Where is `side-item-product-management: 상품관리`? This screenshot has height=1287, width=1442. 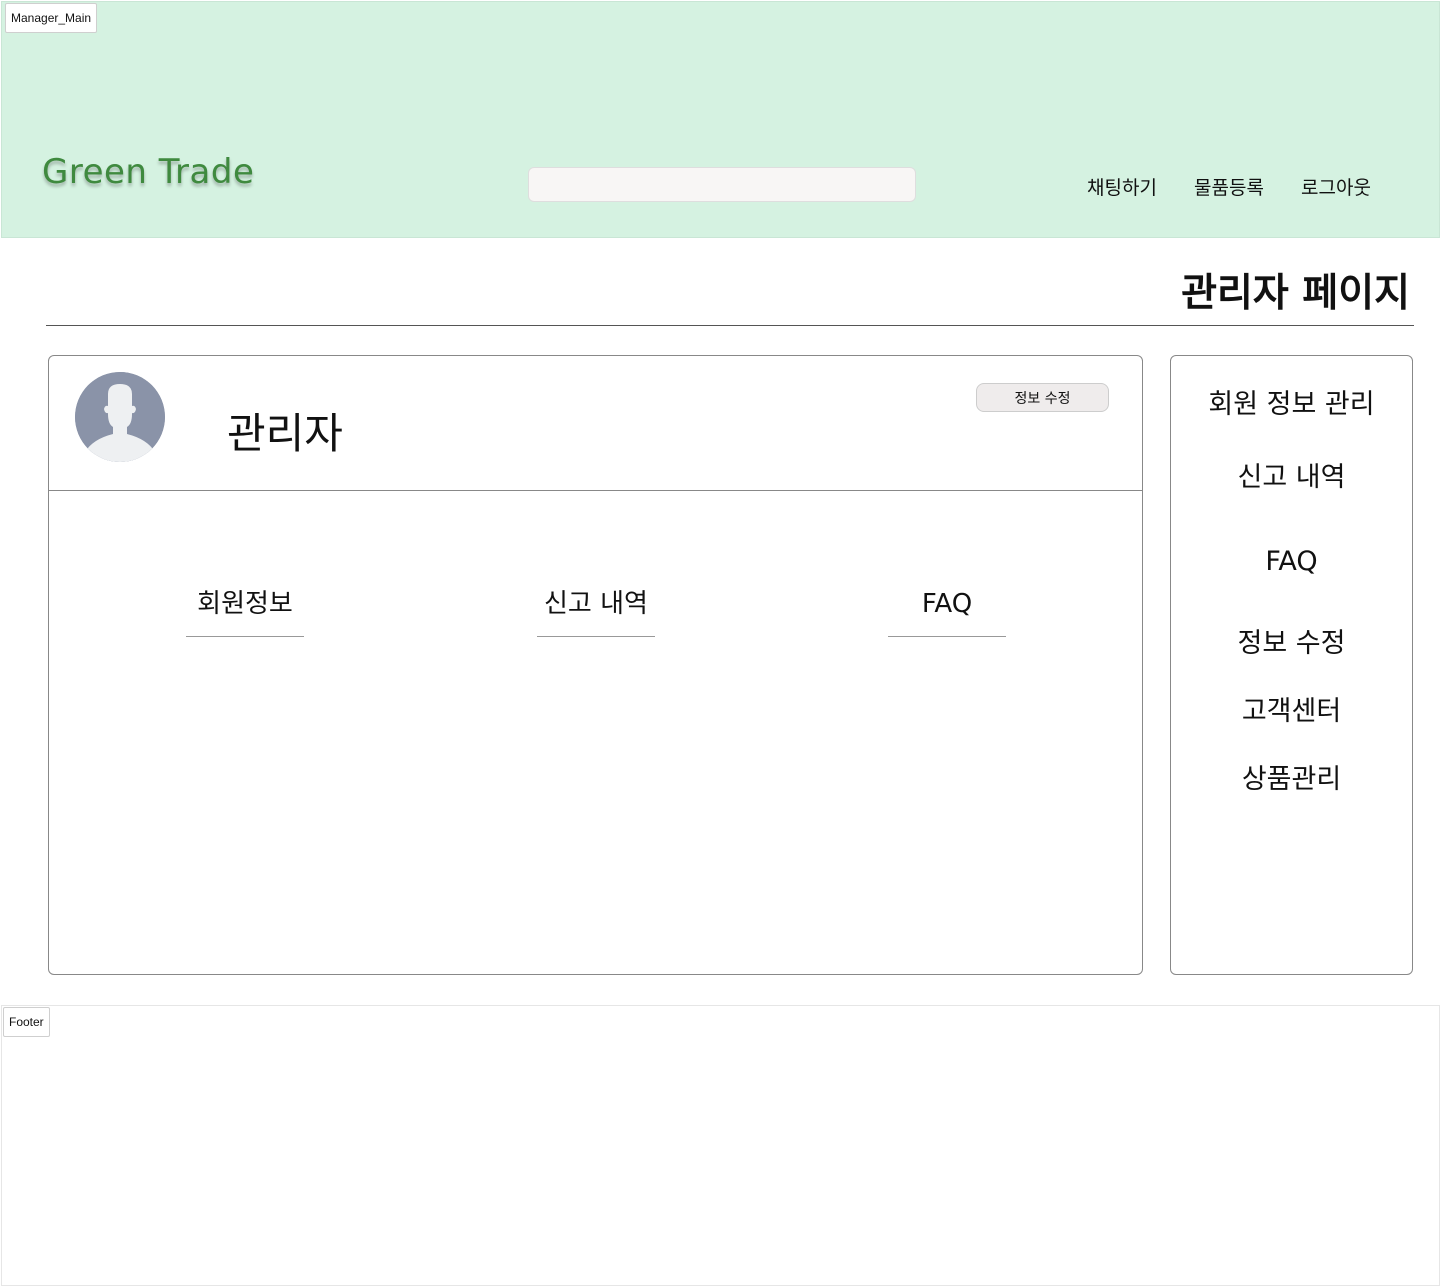 side-item-product-management: 상품관리 is located at coordinates (1291, 780).